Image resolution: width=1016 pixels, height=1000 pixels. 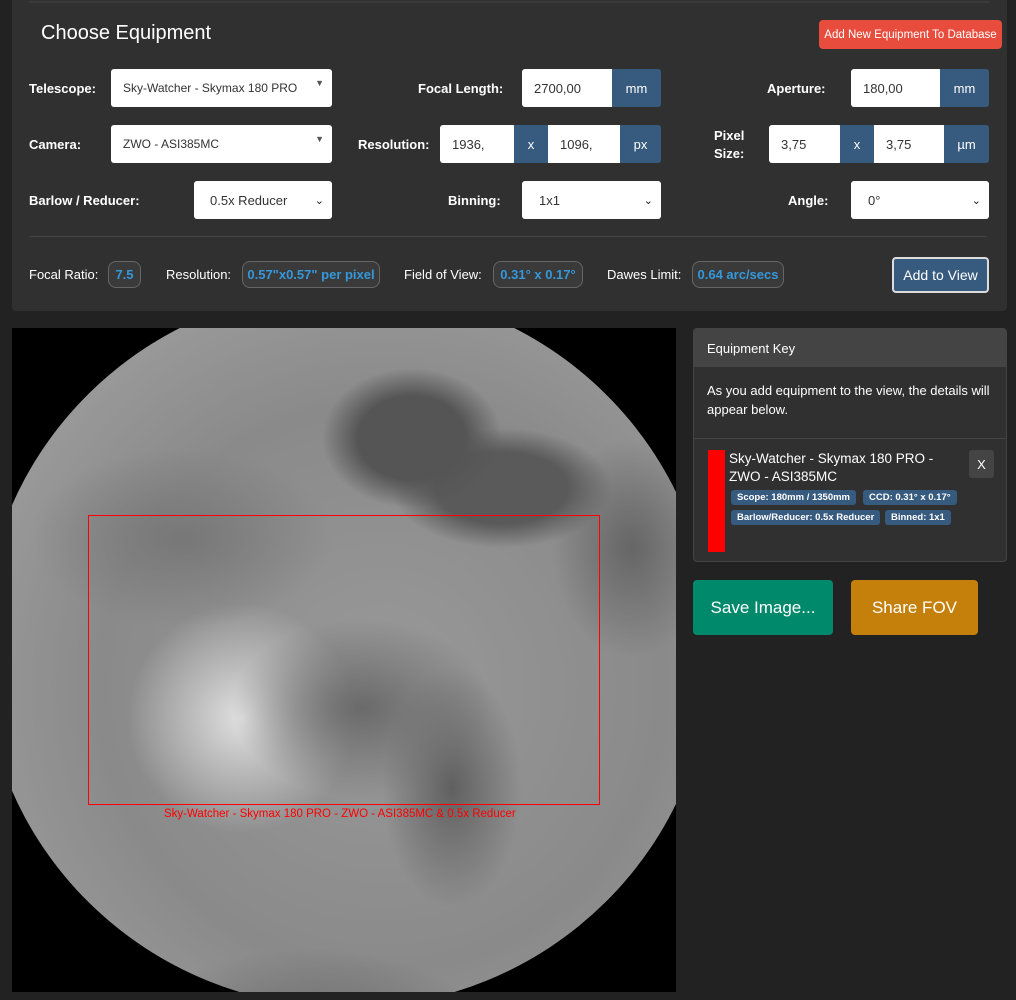 I want to click on share-fov-button: Share FOV, so click(x=914, y=607).